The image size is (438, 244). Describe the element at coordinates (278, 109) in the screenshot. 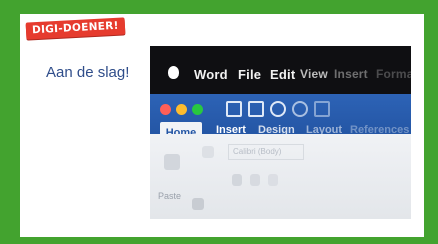

I see `undo-icon` at that location.